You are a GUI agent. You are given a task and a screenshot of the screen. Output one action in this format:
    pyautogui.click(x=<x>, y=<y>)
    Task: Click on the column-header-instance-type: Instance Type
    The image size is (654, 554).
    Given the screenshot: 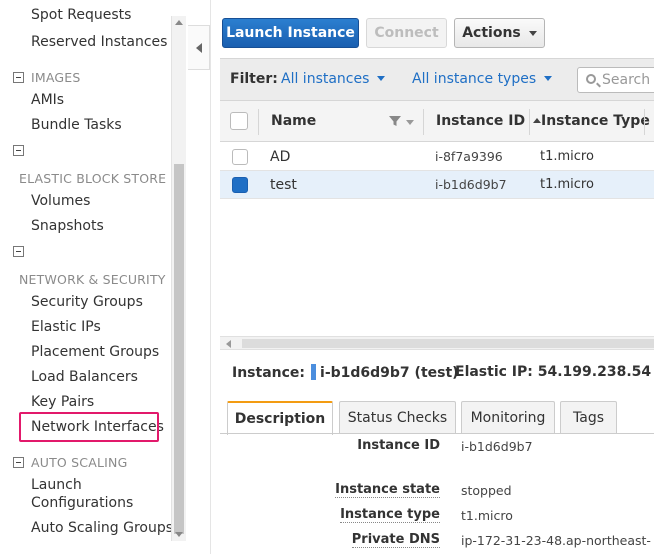 What is the action you would take?
    pyautogui.click(x=597, y=121)
    